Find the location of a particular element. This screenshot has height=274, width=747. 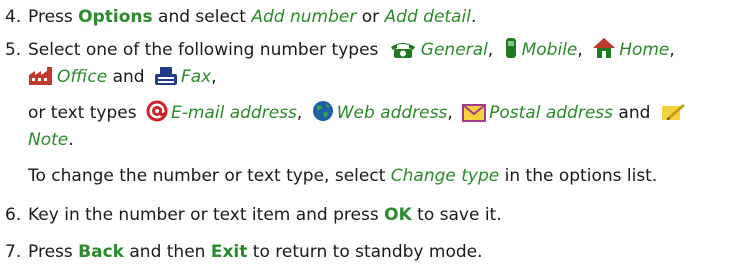

step-number: 5. is located at coordinates (13, 50).